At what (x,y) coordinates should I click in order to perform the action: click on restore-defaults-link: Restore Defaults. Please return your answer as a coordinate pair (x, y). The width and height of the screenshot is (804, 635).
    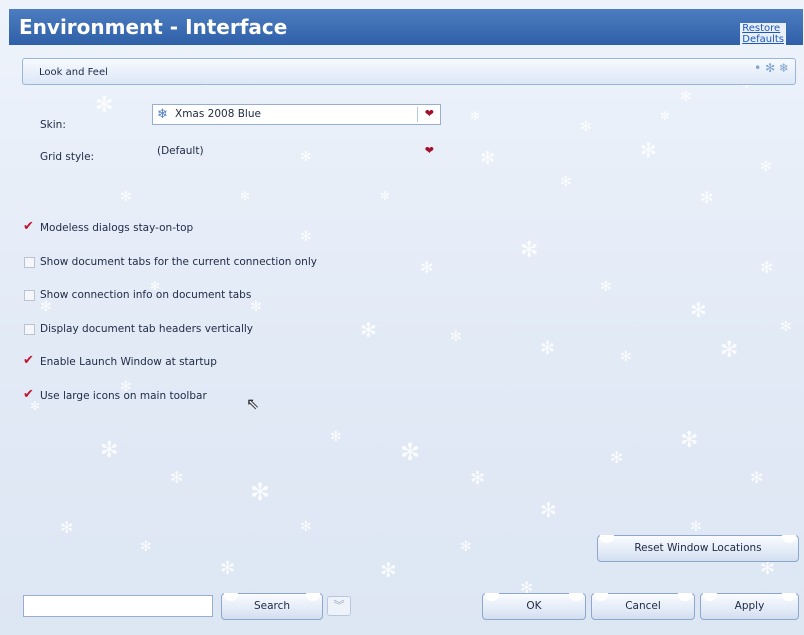
    Looking at the image, I should click on (763, 34).